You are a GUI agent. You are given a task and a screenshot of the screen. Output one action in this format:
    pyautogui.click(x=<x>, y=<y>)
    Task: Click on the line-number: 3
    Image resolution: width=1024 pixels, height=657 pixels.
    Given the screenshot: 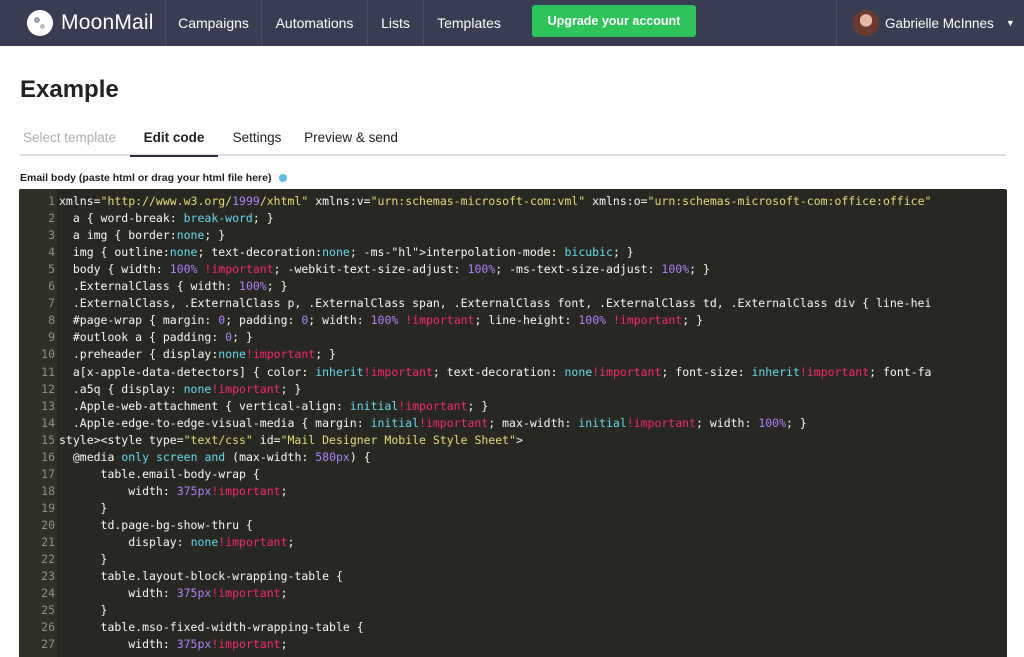 What is the action you would take?
    pyautogui.click(x=51, y=235)
    